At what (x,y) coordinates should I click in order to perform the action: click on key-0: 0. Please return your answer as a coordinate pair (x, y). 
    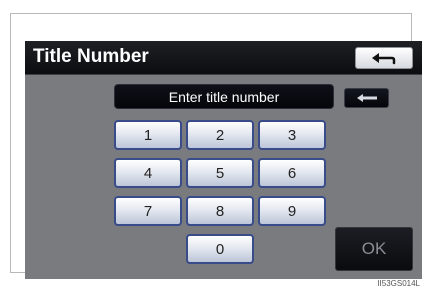
    Looking at the image, I should click on (220, 249).